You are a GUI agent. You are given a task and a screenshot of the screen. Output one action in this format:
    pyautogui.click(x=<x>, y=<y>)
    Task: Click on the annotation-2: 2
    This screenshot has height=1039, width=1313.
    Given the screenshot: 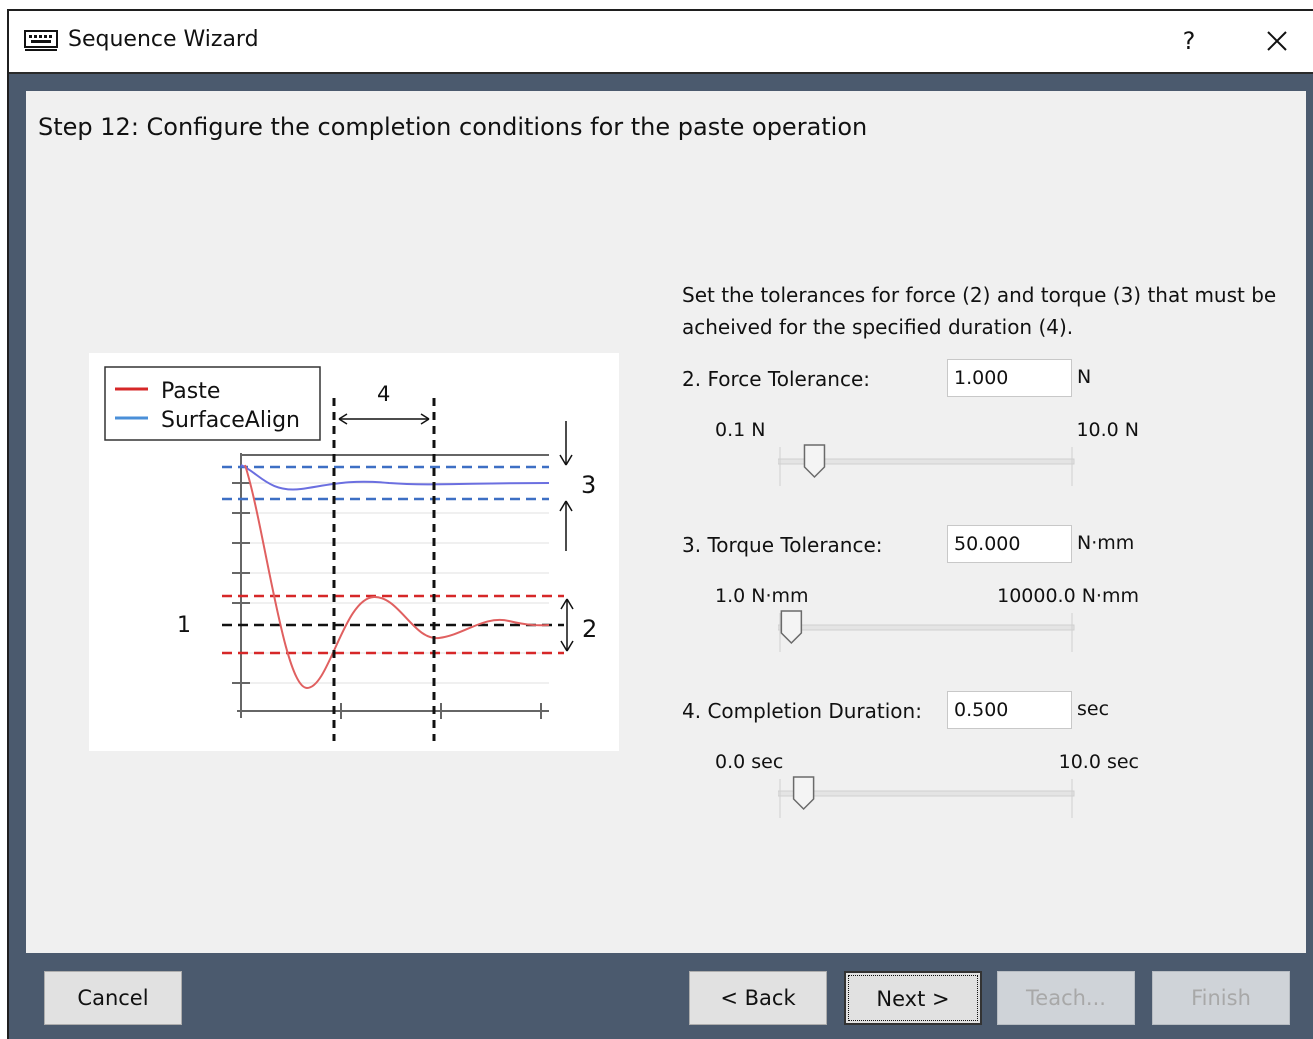 What is the action you would take?
    pyautogui.click(x=589, y=629)
    